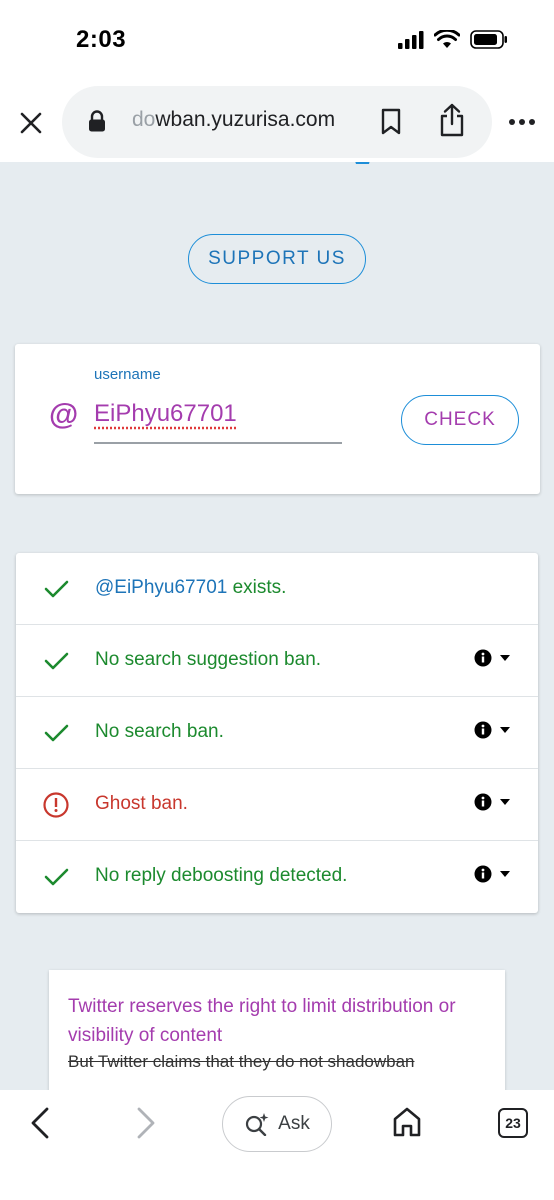 This screenshot has width=554, height=1200. What do you see at coordinates (407, 1122) in the screenshot?
I see `home-icon` at bounding box center [407, 1122].